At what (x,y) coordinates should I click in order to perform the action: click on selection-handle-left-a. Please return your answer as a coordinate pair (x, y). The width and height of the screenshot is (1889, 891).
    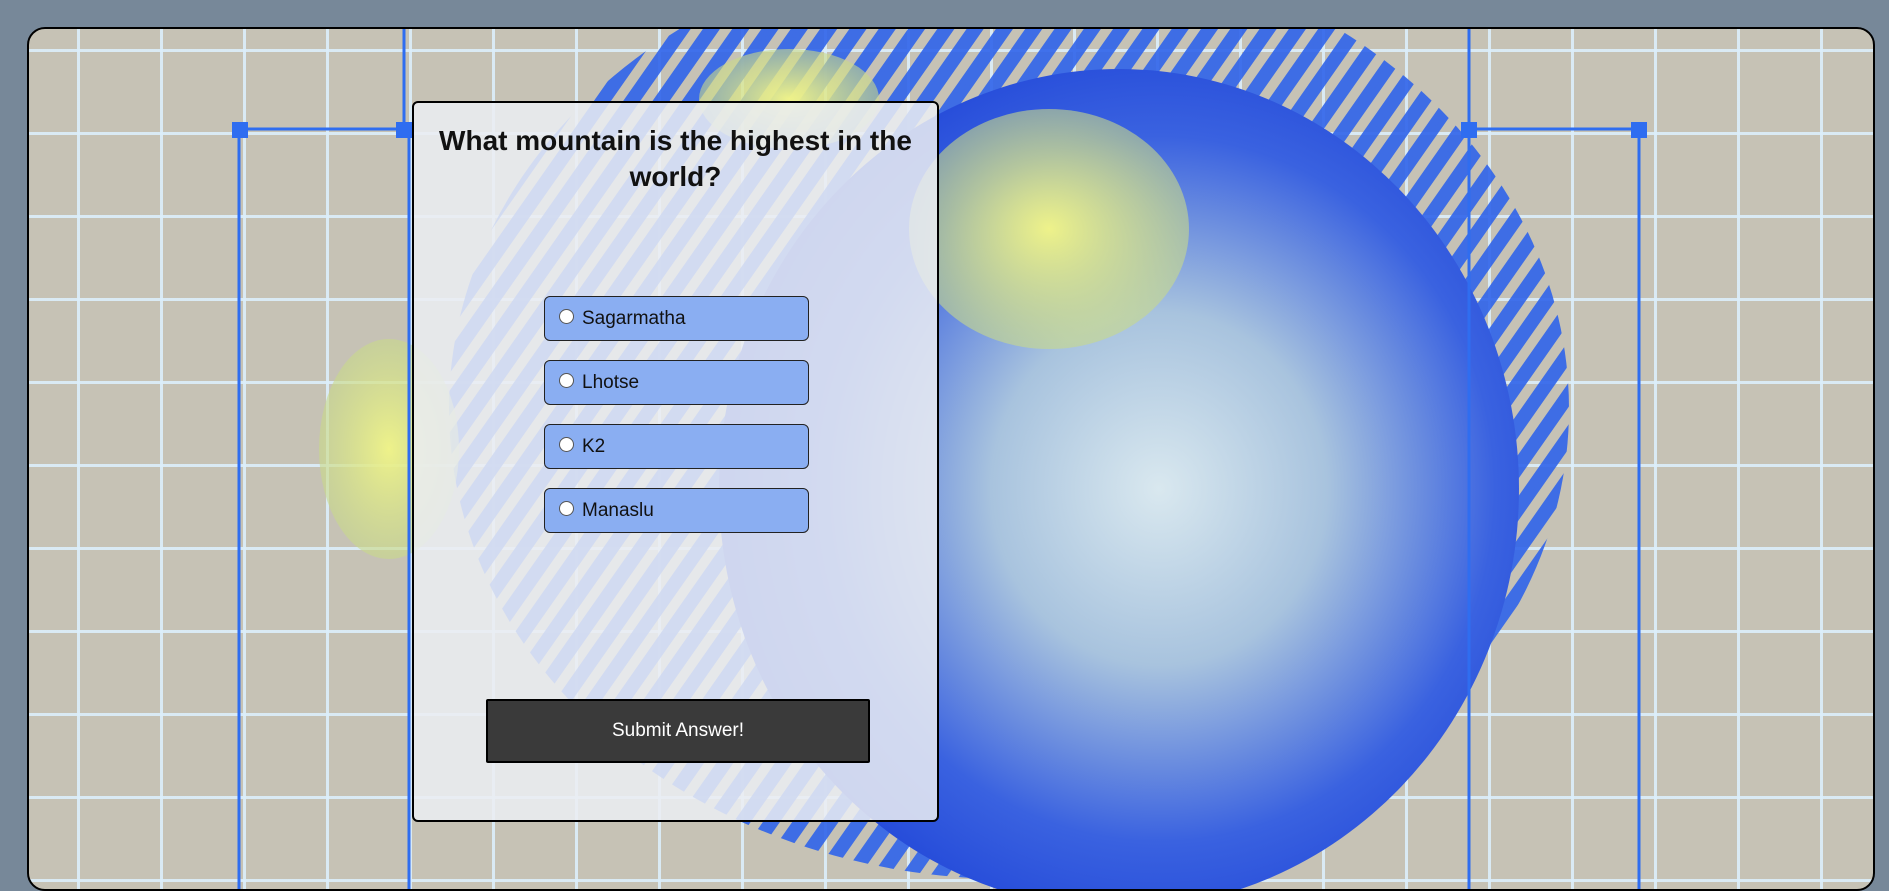
    Looking at the image, I should click on (240, 130).